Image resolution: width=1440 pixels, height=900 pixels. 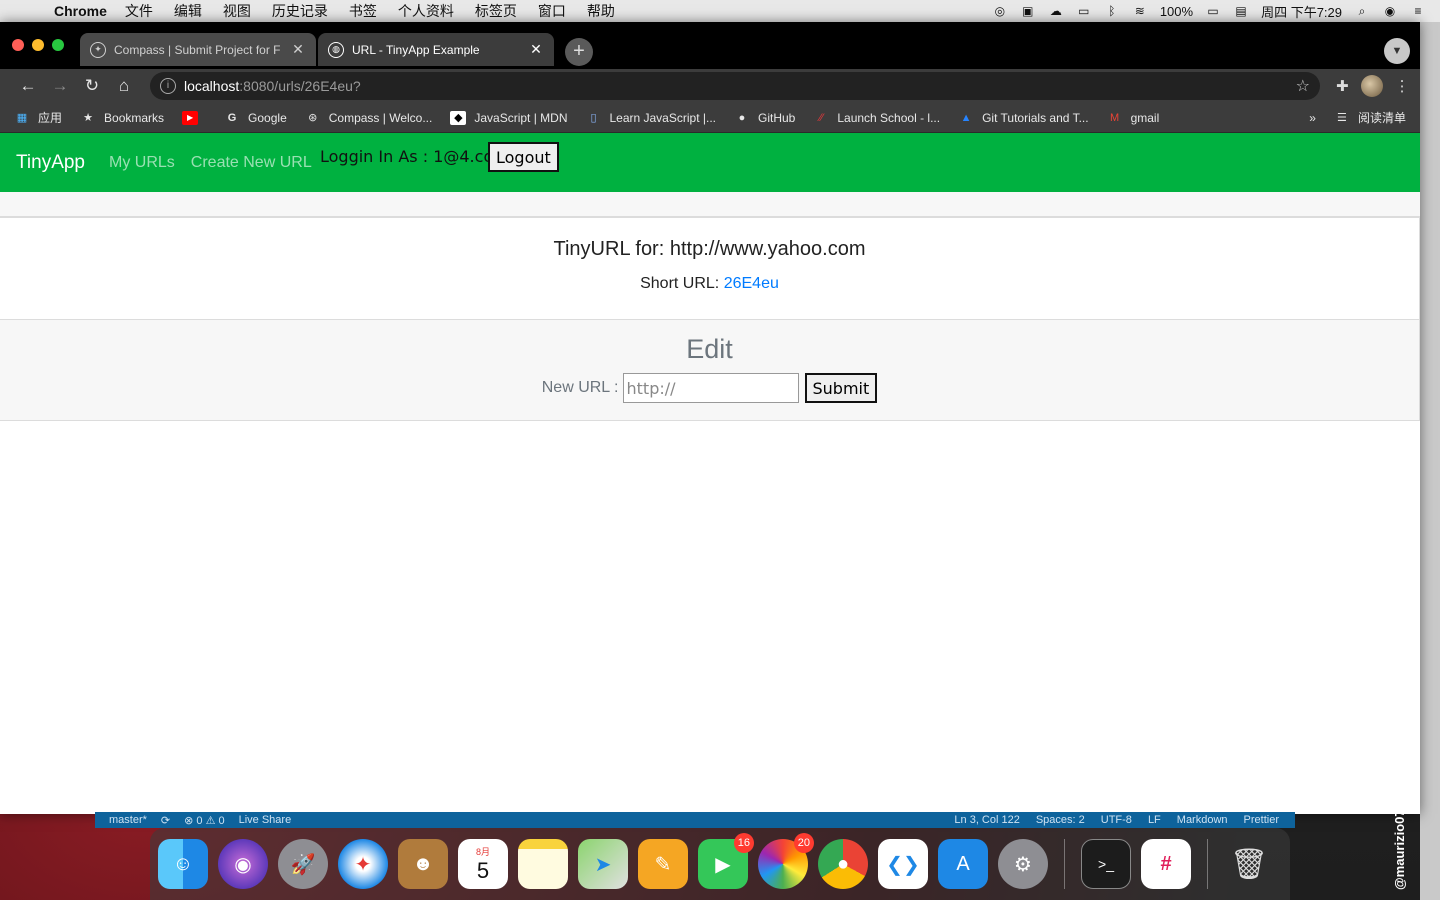 I want to click on reading-list: ☰ 阅读清单, so click(x=1370, y=117).